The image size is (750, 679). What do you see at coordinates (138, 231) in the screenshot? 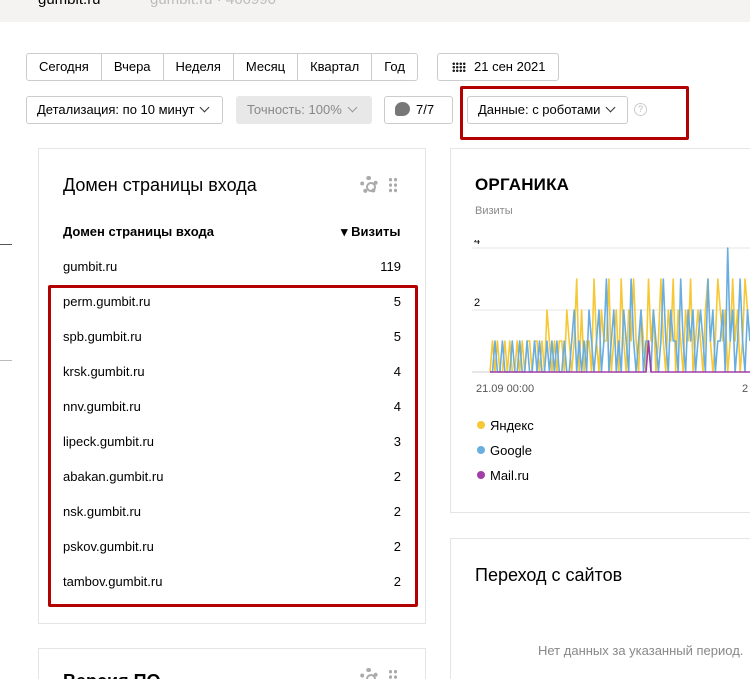
I see `column-header-domain: Домен страницы входа` at bounding box center [138, 231].